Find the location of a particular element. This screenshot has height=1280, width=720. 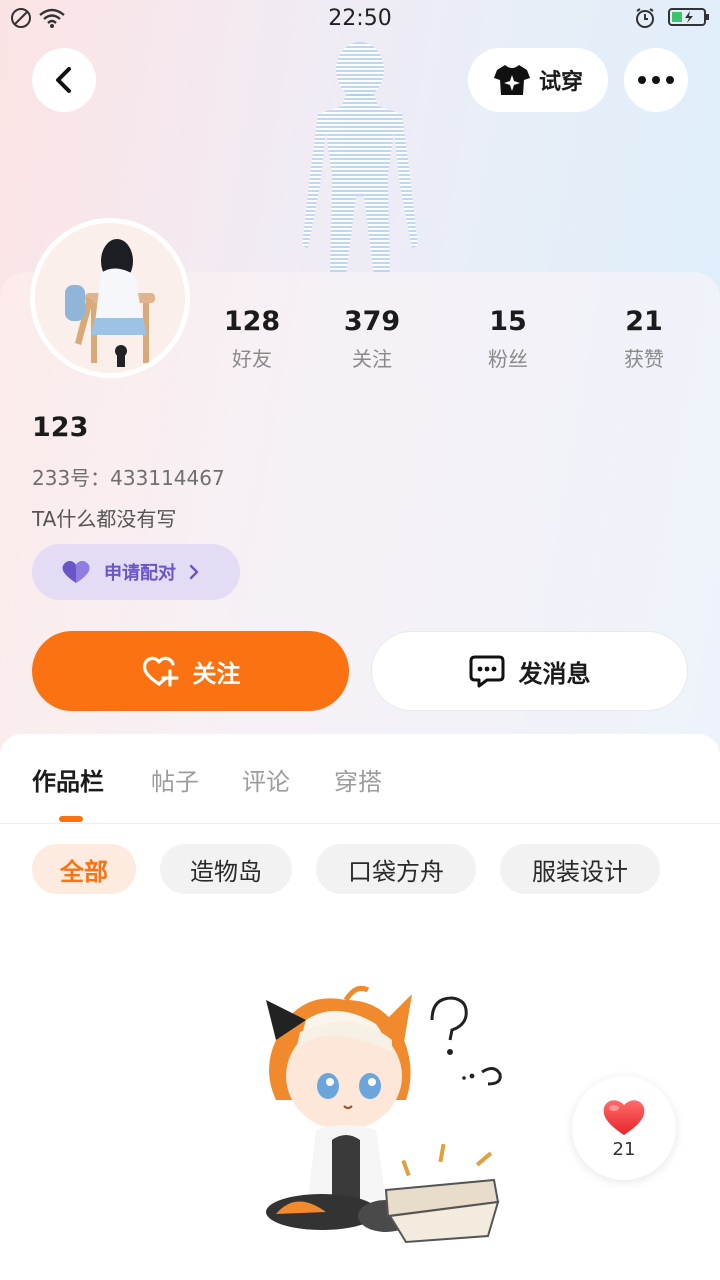

send-message-button: 发消息 is located at coordinates (529, 671).